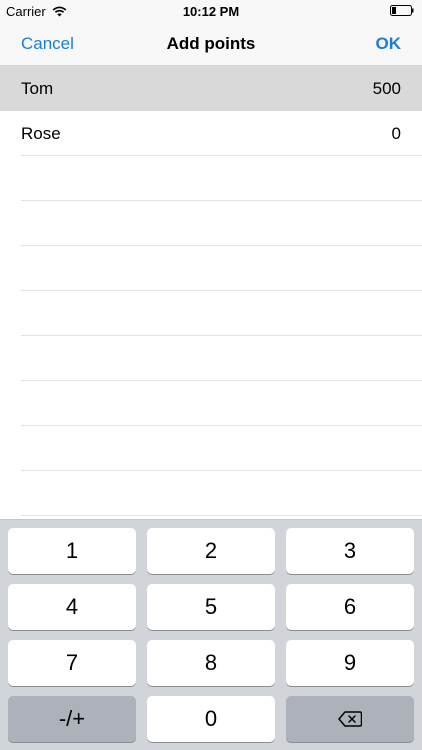 Image resolution: width=422 pixels, height=750 pixels. What do you see at coordinates (47, 44) in the screenshot?
I see `cancel-button: Cancel` at bounding box center [47, 44].